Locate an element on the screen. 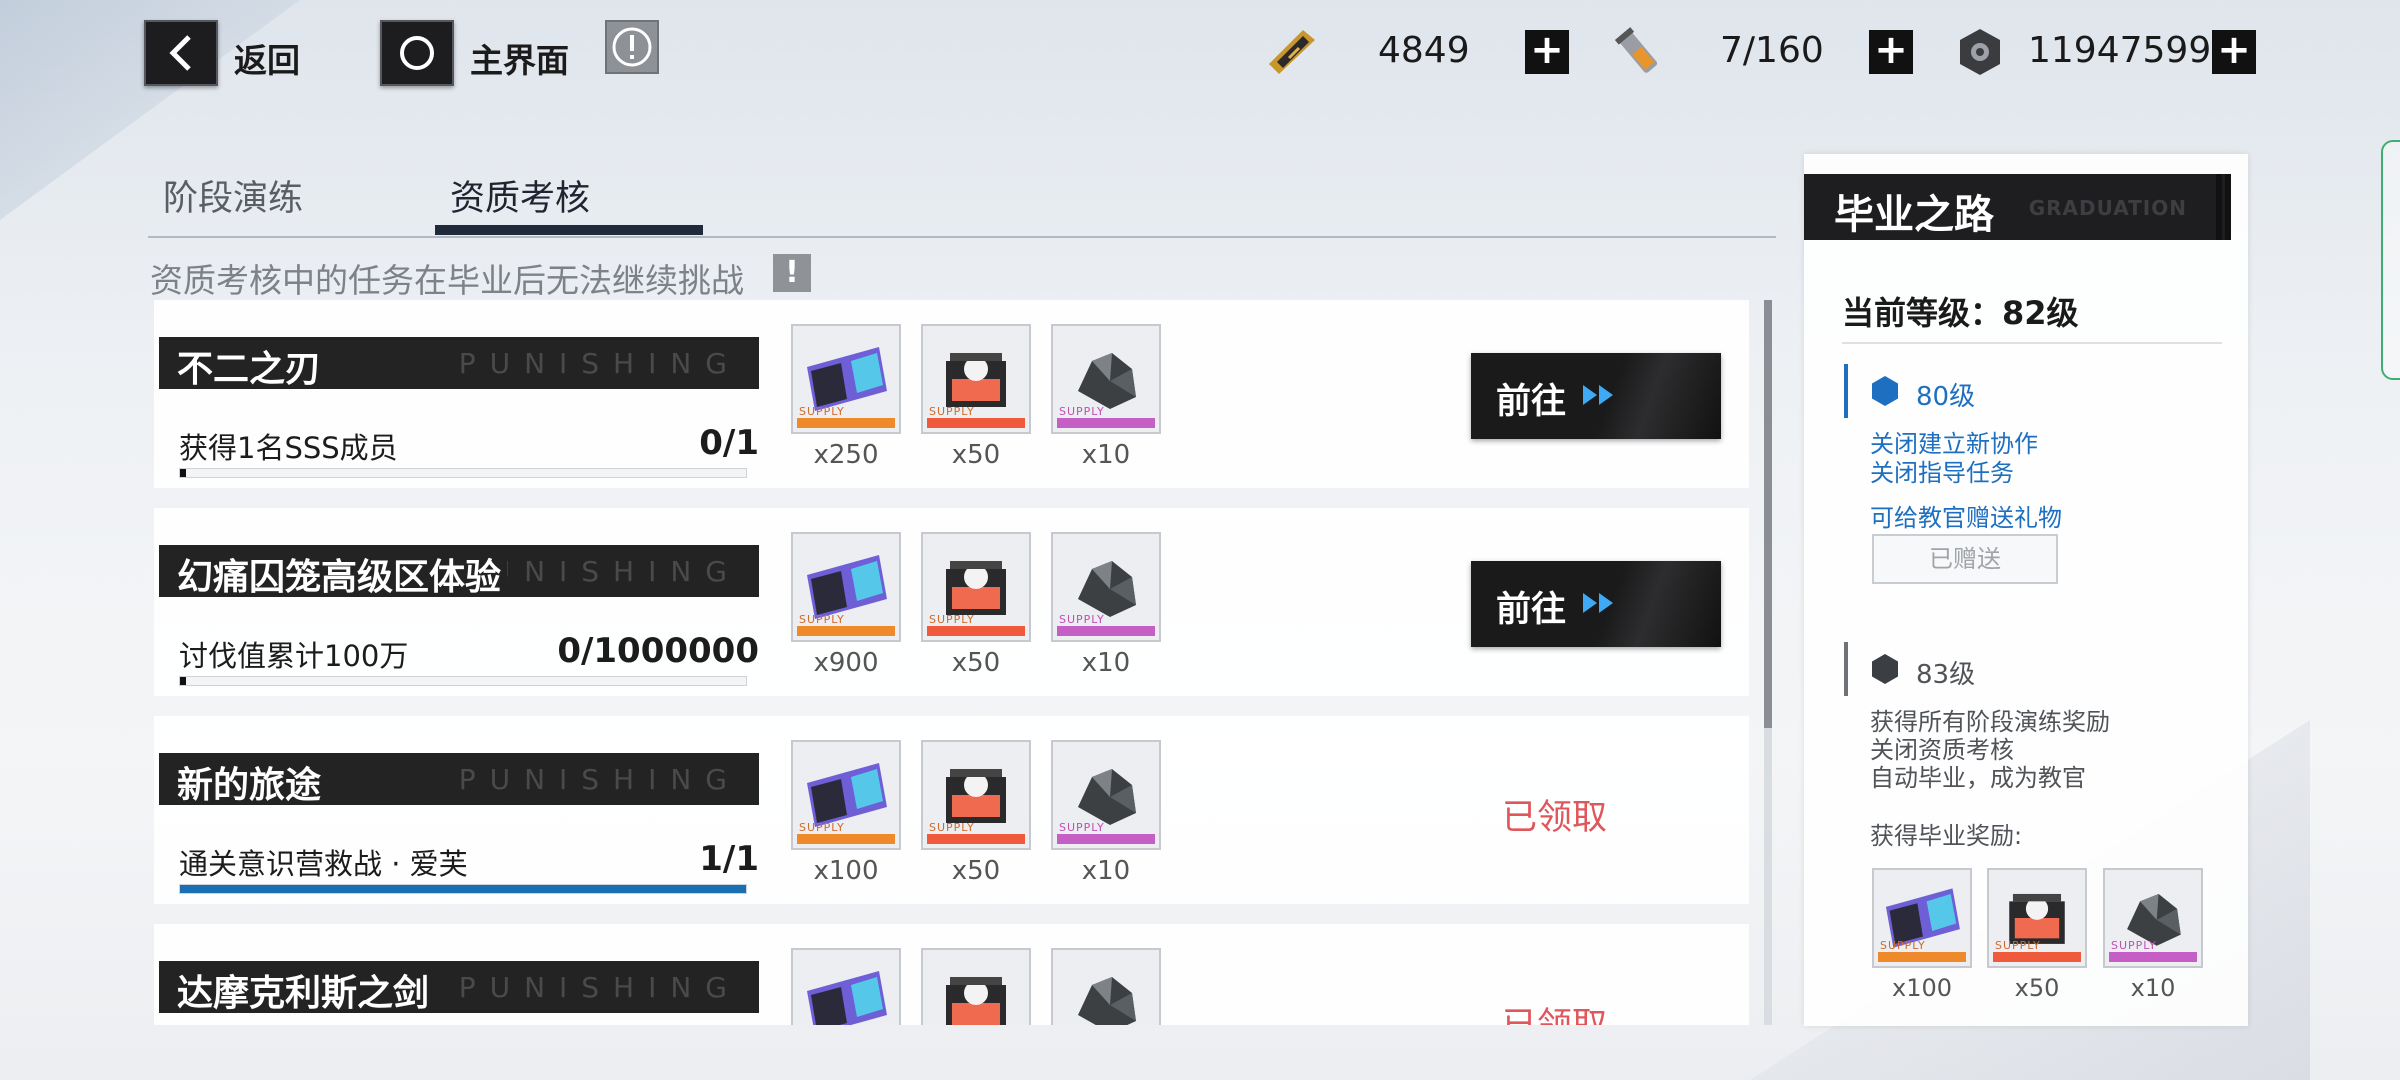  circle-home-icon is located at coordinates (417, 53).